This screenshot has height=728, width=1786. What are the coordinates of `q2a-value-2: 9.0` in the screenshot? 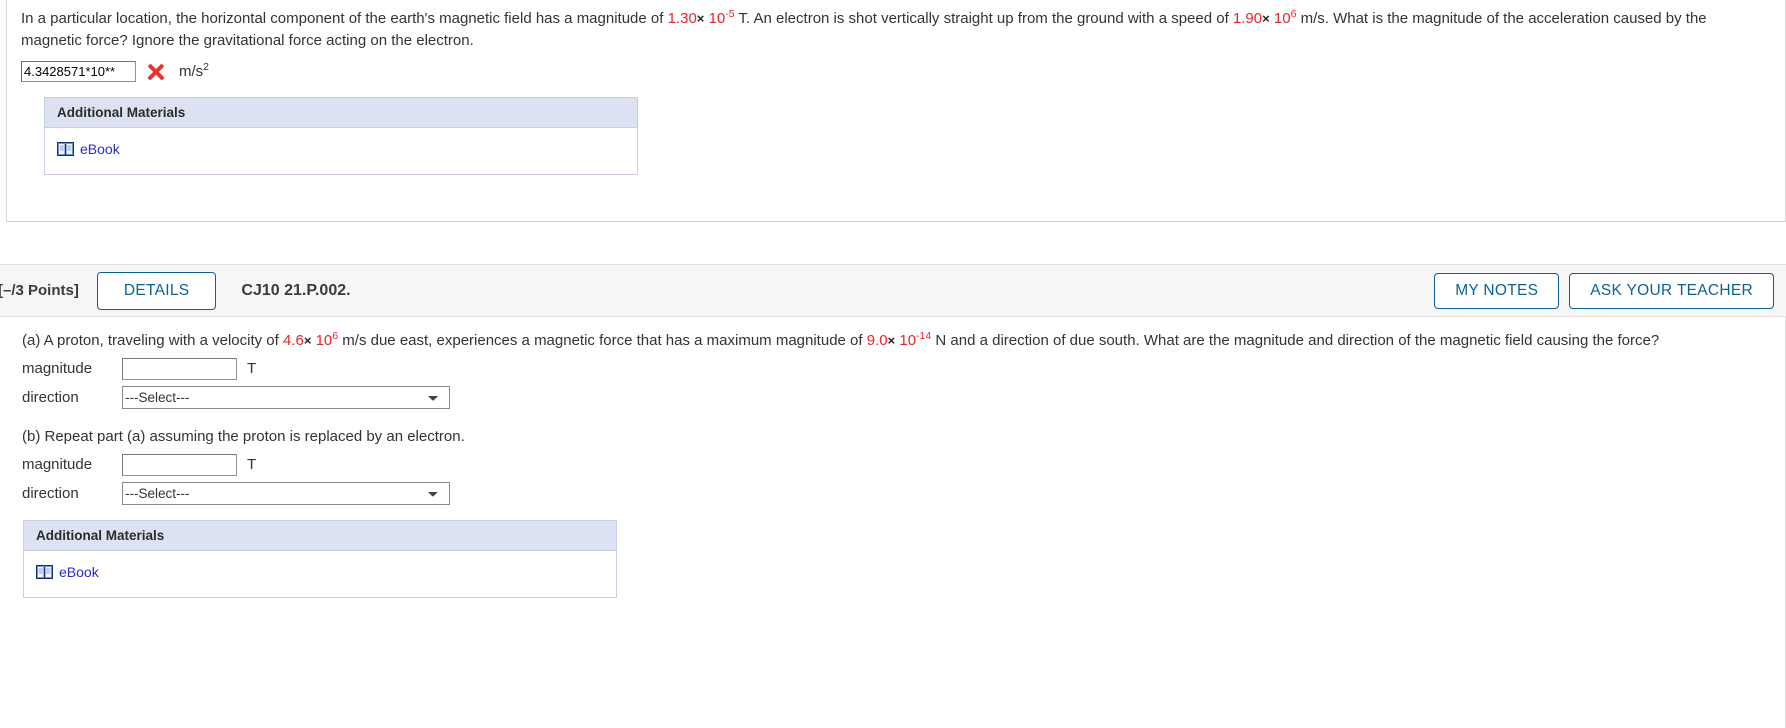 It's located at (877, 340).